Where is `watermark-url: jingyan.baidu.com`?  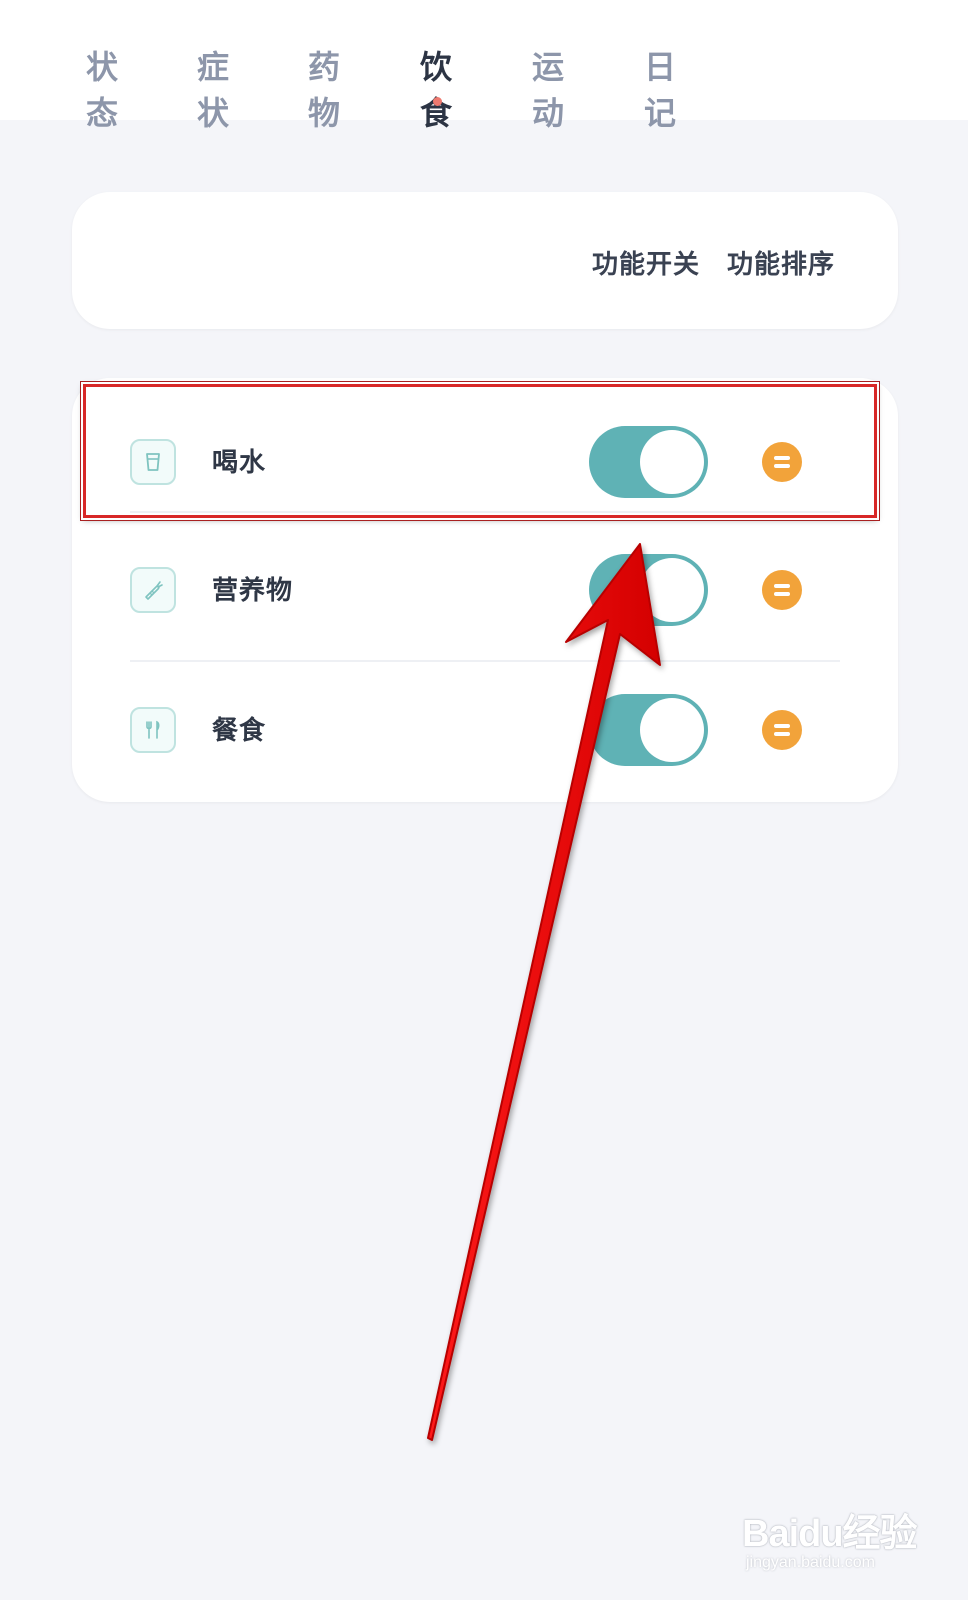
watermark-url: jingyan.baidu.com is located at coordinates (810, 1562).